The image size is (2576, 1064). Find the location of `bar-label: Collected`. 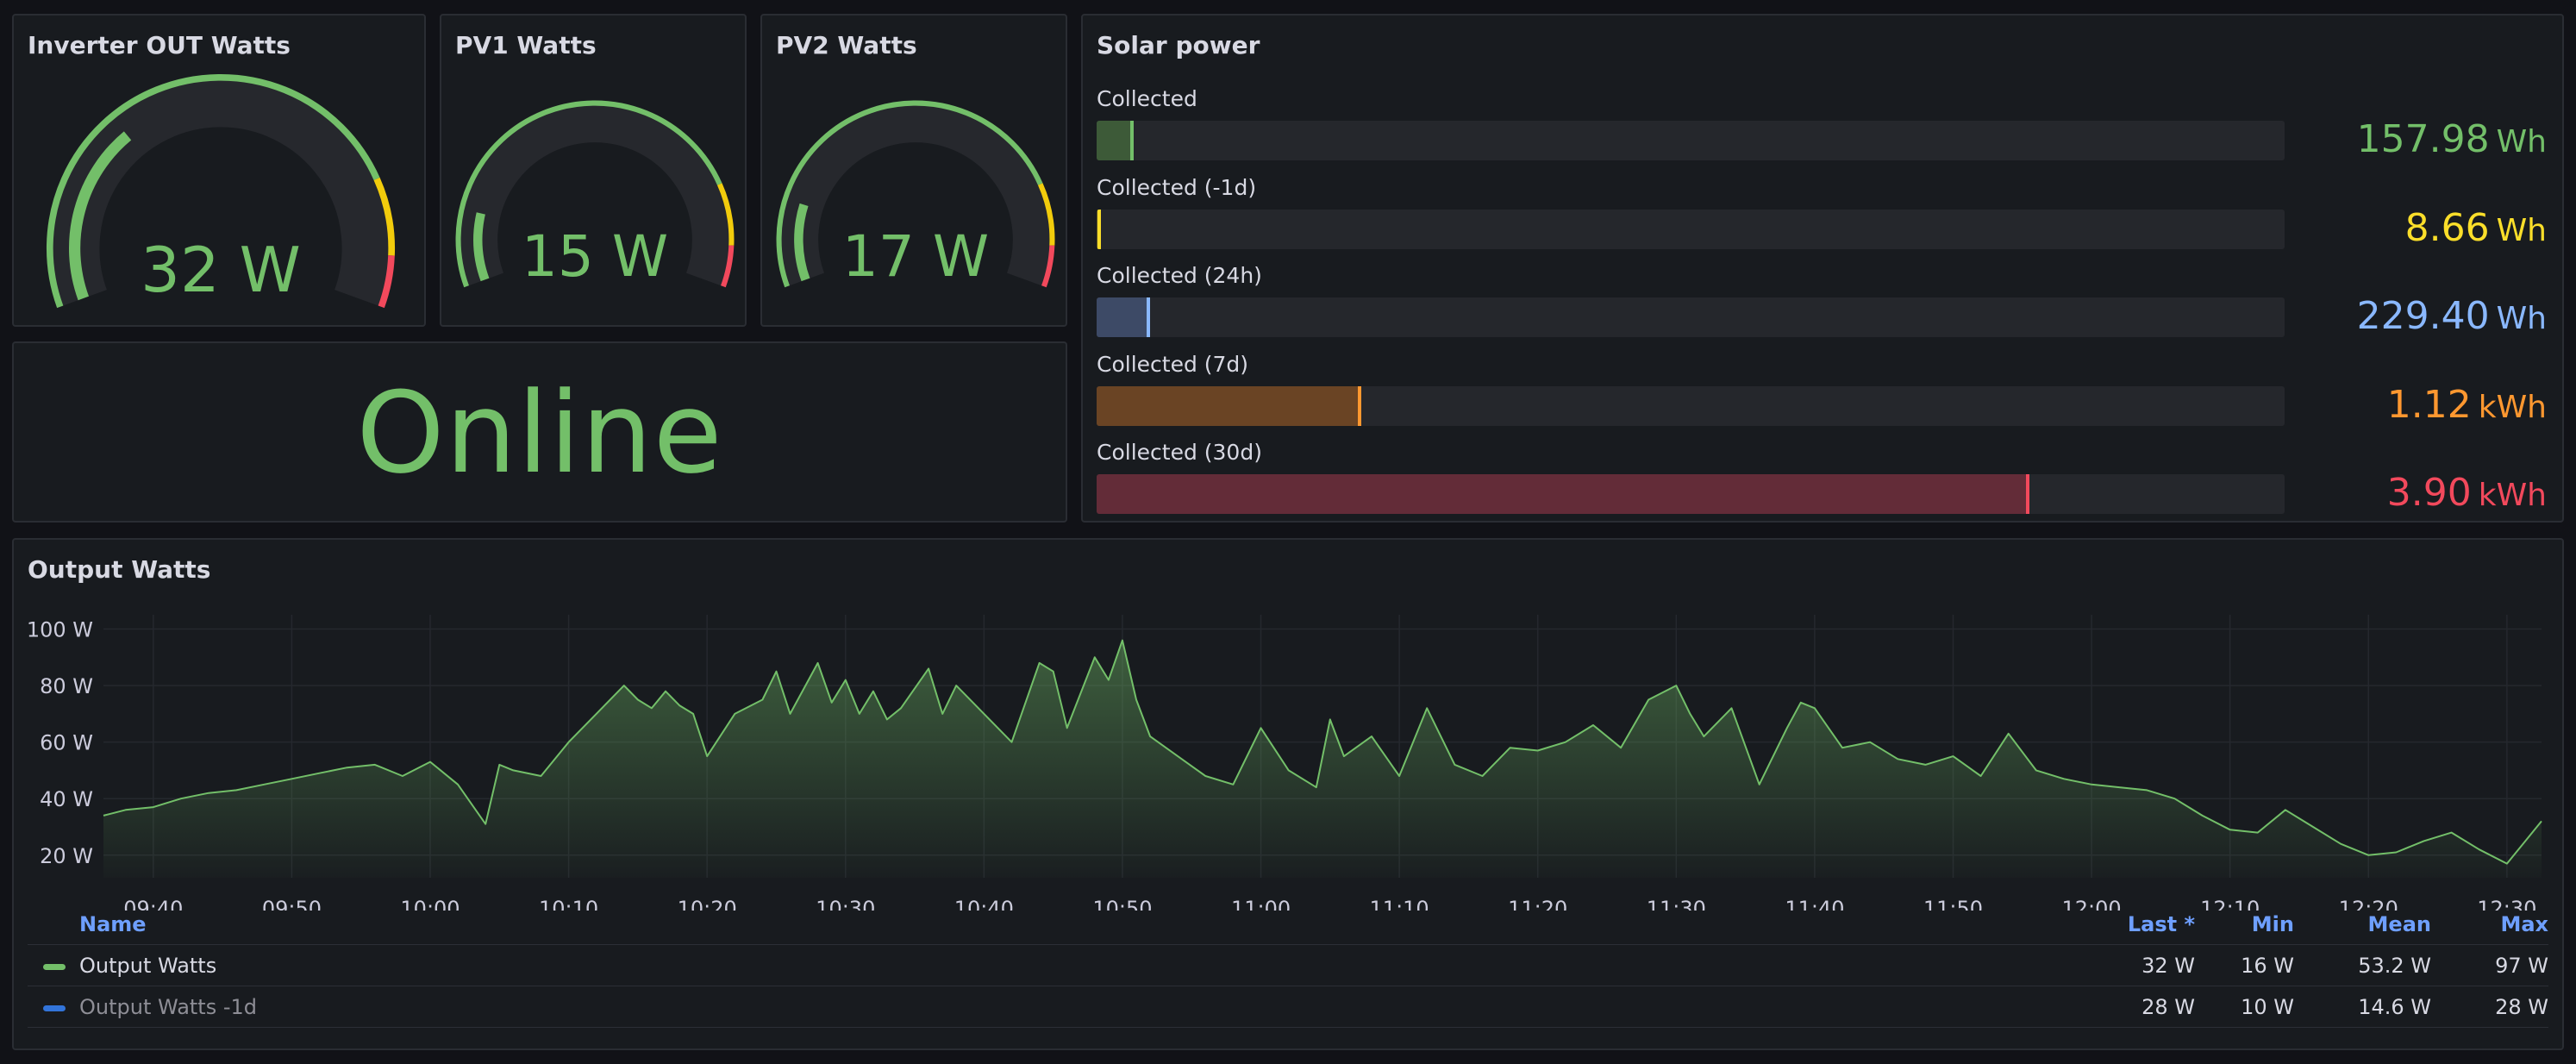

bar-label: Collected is located at coordinates (1147, 98).